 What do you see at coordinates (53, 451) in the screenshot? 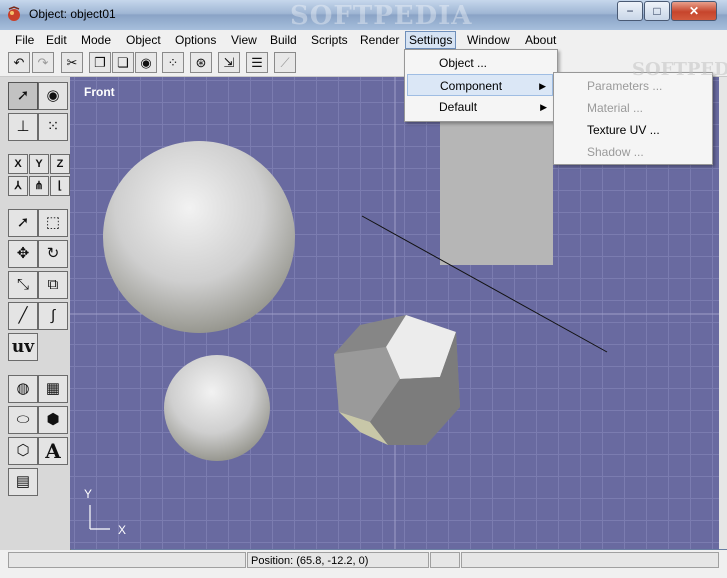
I see `text-tool-button: A` at bounding box center [53, 451].